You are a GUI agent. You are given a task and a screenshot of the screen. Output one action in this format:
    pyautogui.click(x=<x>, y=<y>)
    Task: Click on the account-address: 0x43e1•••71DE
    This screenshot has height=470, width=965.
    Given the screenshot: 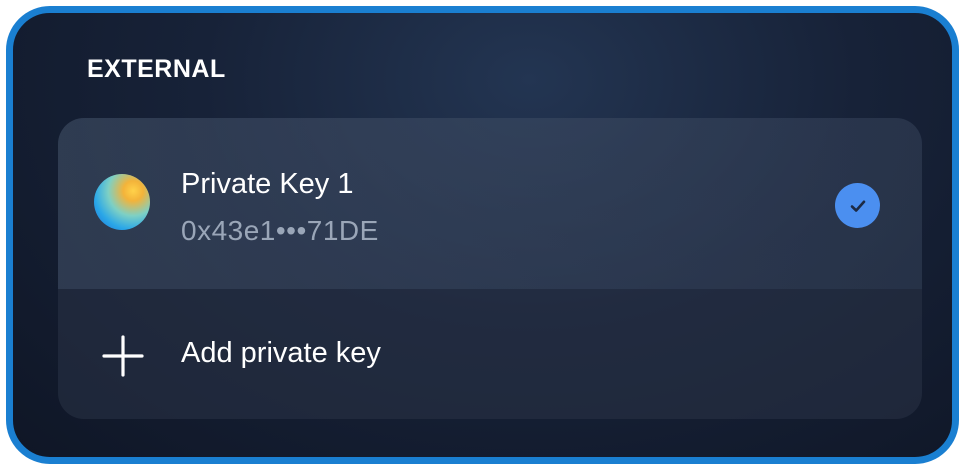 What is the action you would take?
    pyautogui.click(x=280, y=230)
    